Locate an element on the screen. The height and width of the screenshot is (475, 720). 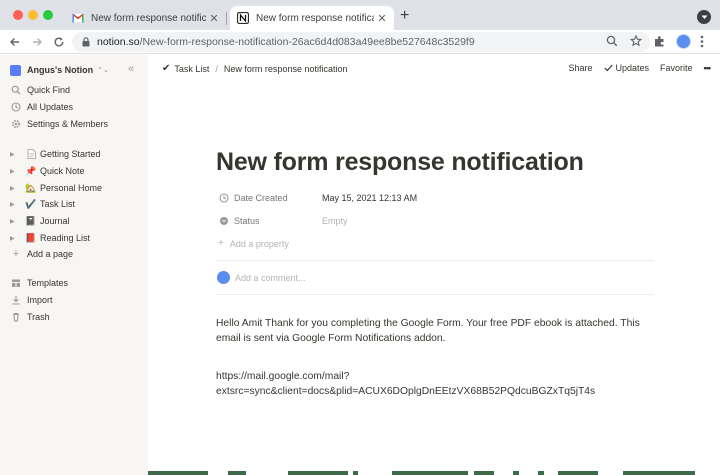
profile-avatar is located at coordinates (683, 41).